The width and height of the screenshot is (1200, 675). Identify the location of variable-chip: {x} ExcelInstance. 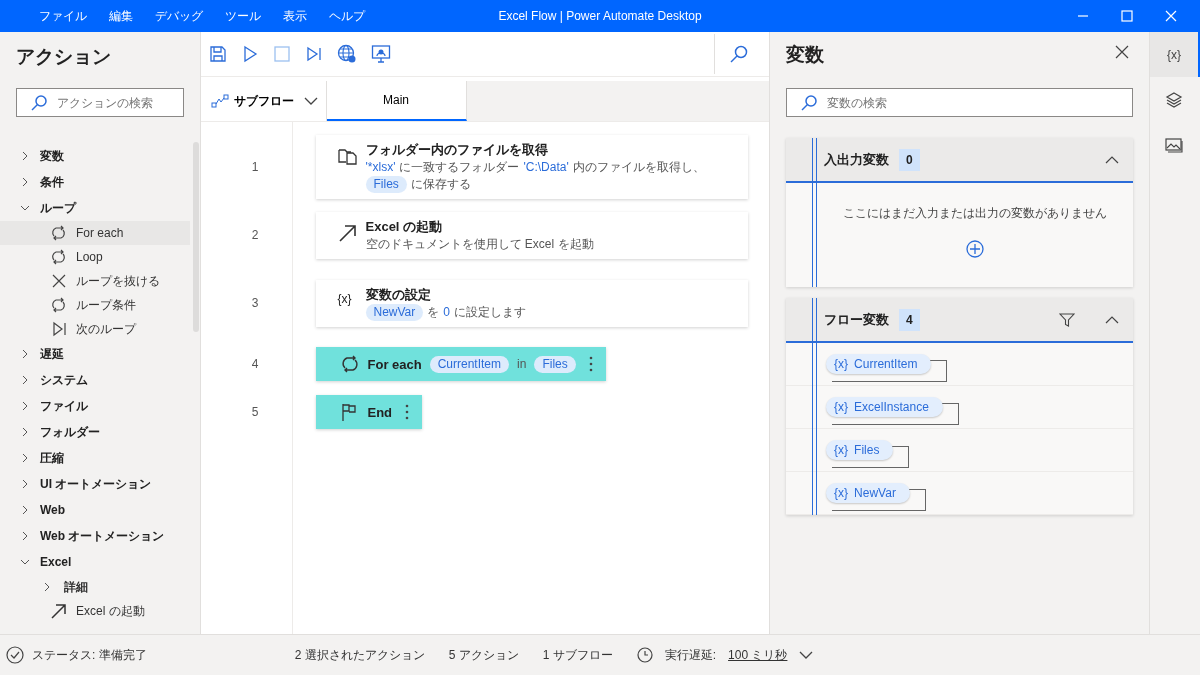
(884, 407).